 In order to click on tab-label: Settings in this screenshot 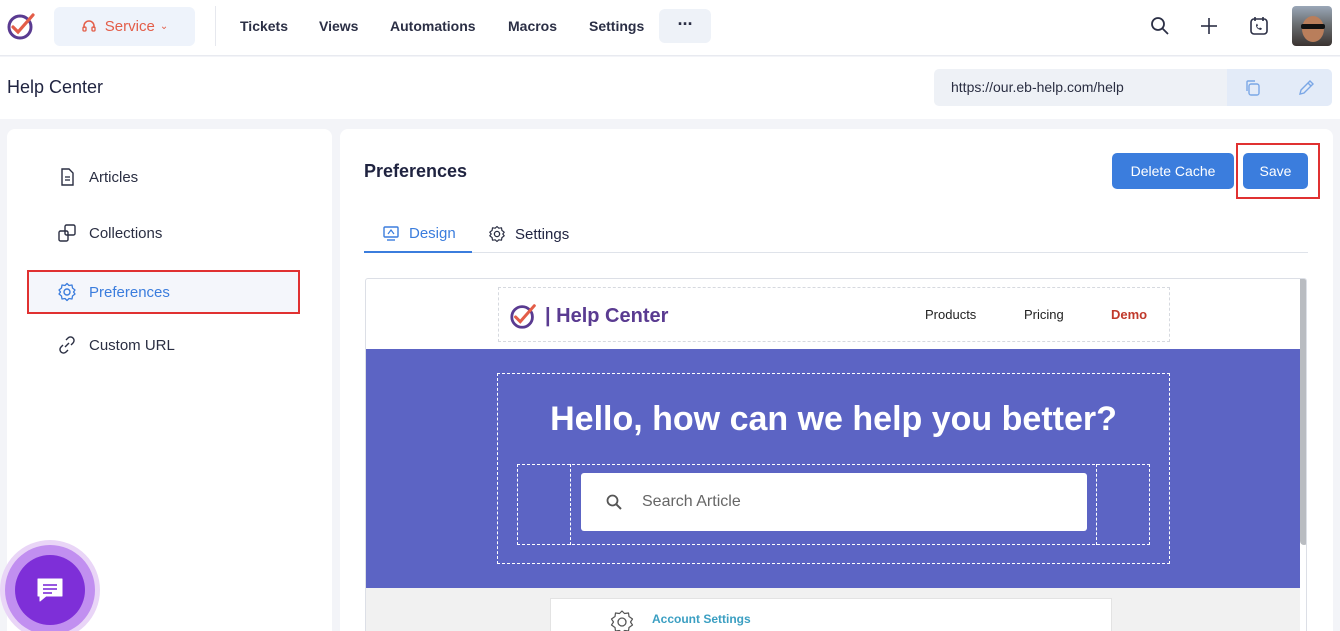, I will do `click(542, 234)`.